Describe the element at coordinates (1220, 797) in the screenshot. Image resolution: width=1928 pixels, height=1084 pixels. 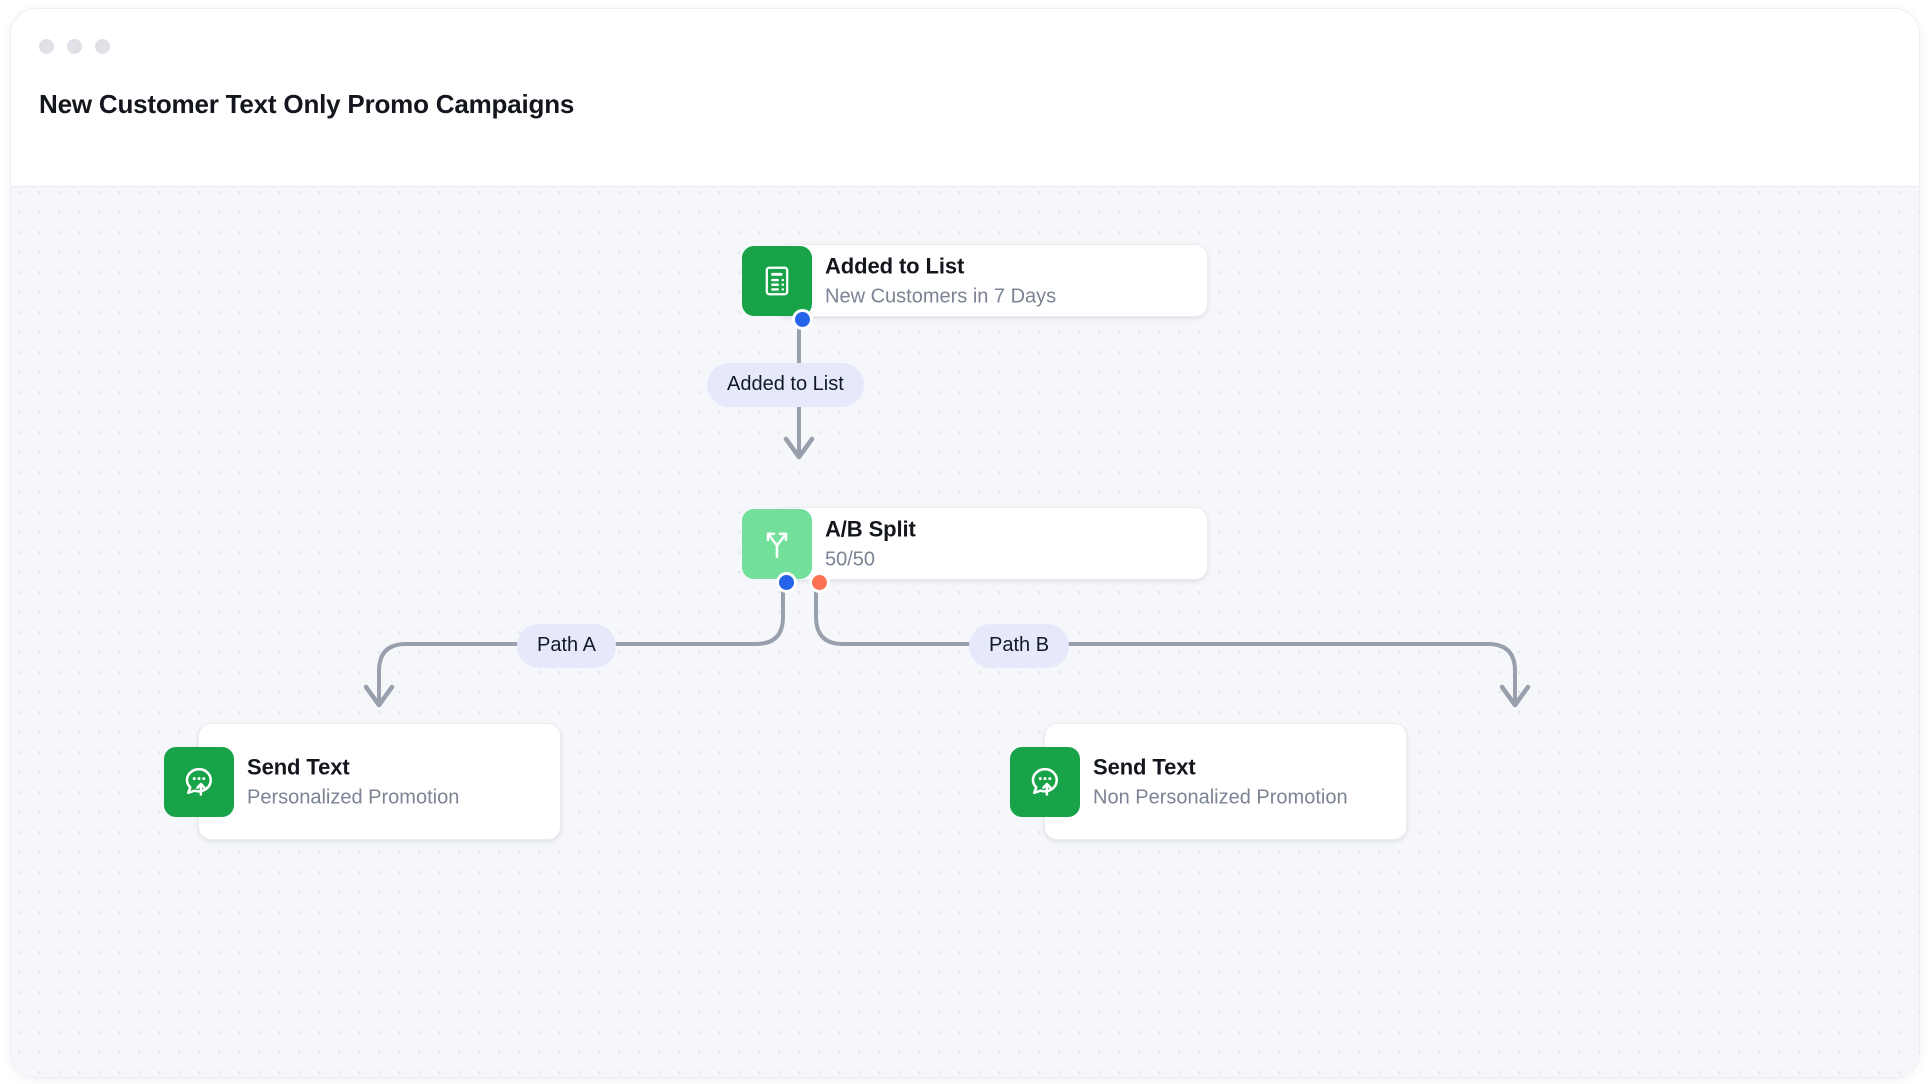
I see `node-subtitle: Non Personalized Promotion` at that location.